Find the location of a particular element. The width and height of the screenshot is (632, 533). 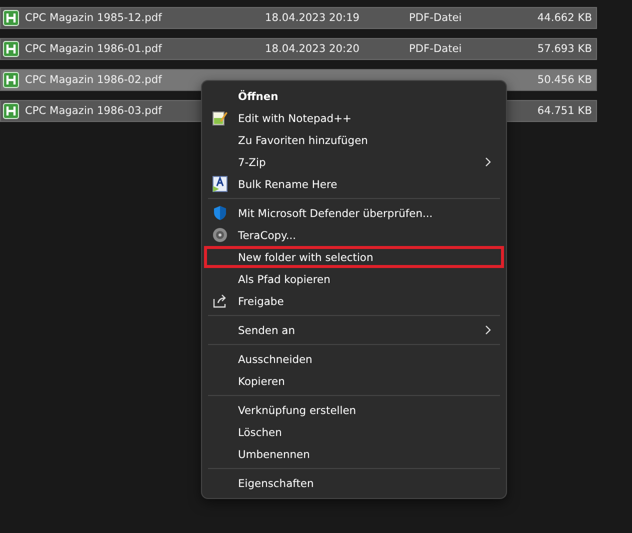

file-name: CPC Magazin 1986-01.pdf is located at coordinates (93, 49).